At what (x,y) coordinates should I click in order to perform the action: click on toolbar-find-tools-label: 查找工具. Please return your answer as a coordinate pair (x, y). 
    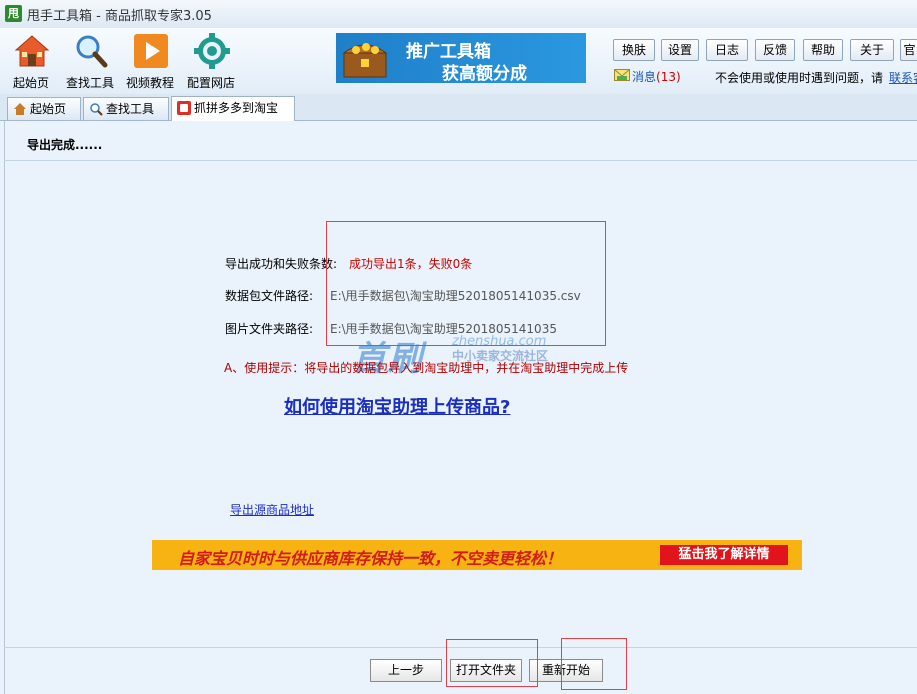
    Looking at the image, I should click on (89, 83).